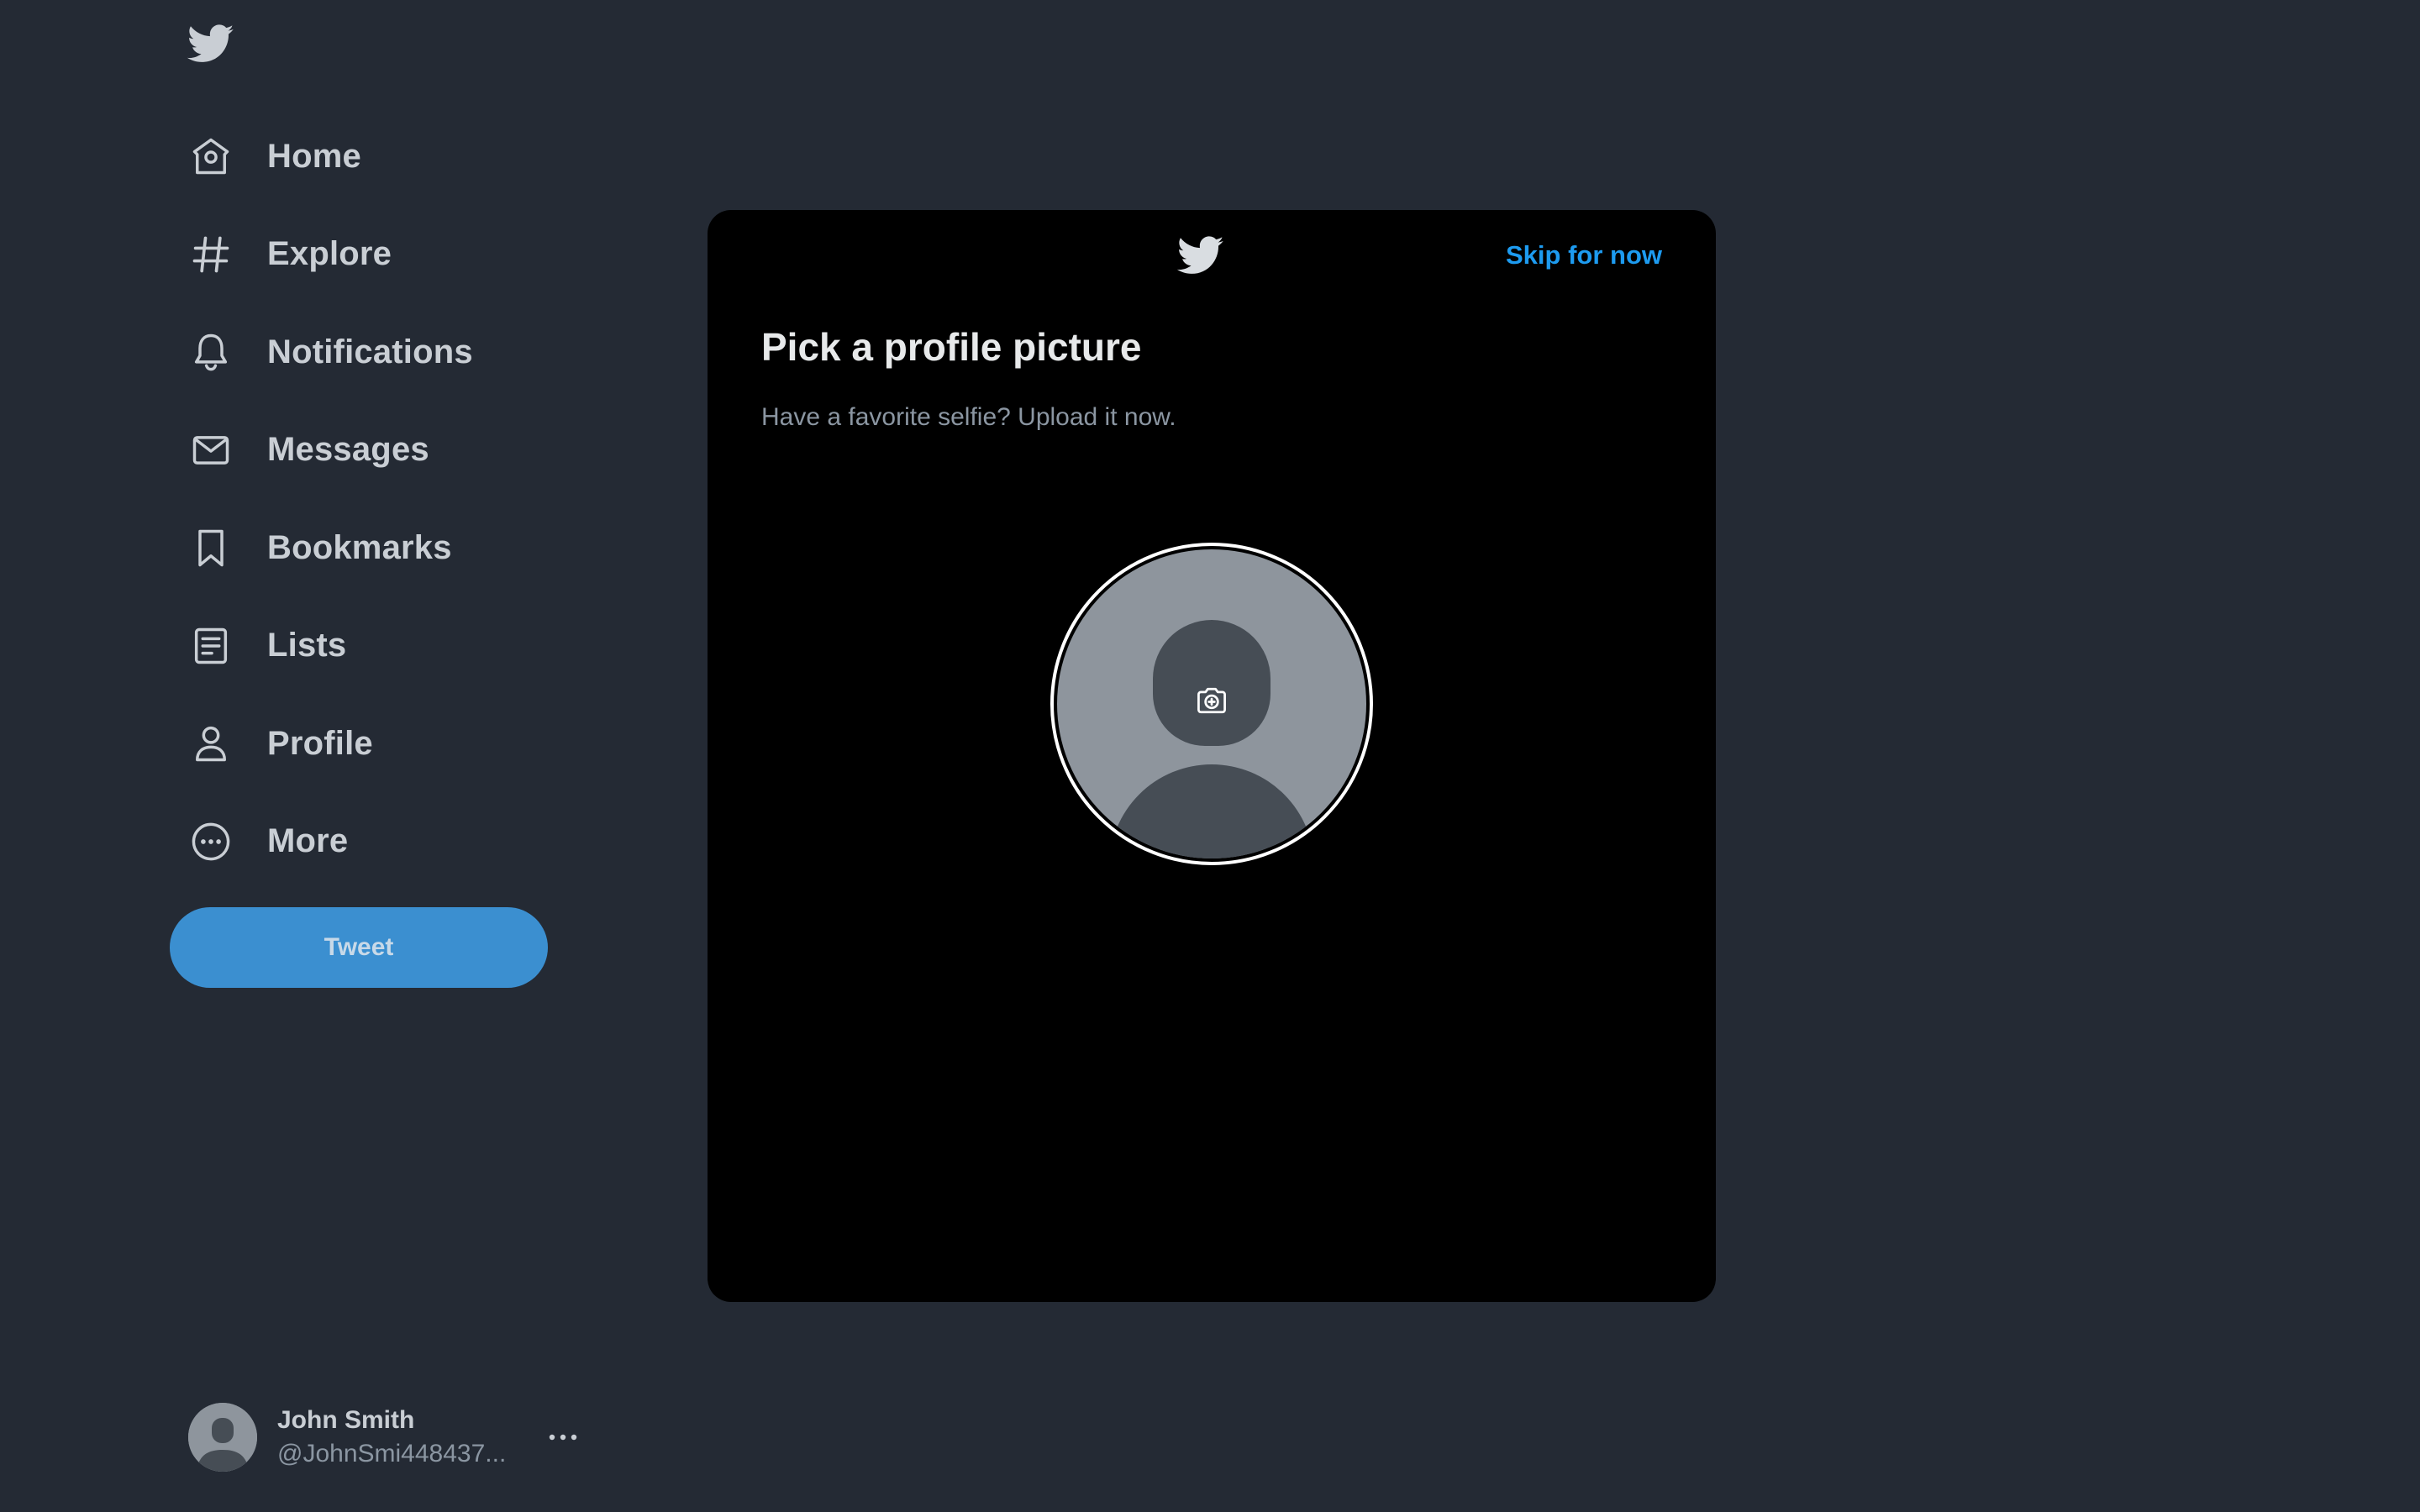  Describe the element at coordinates (211, 743) in the screenshot. I see `person-icon` at that location.